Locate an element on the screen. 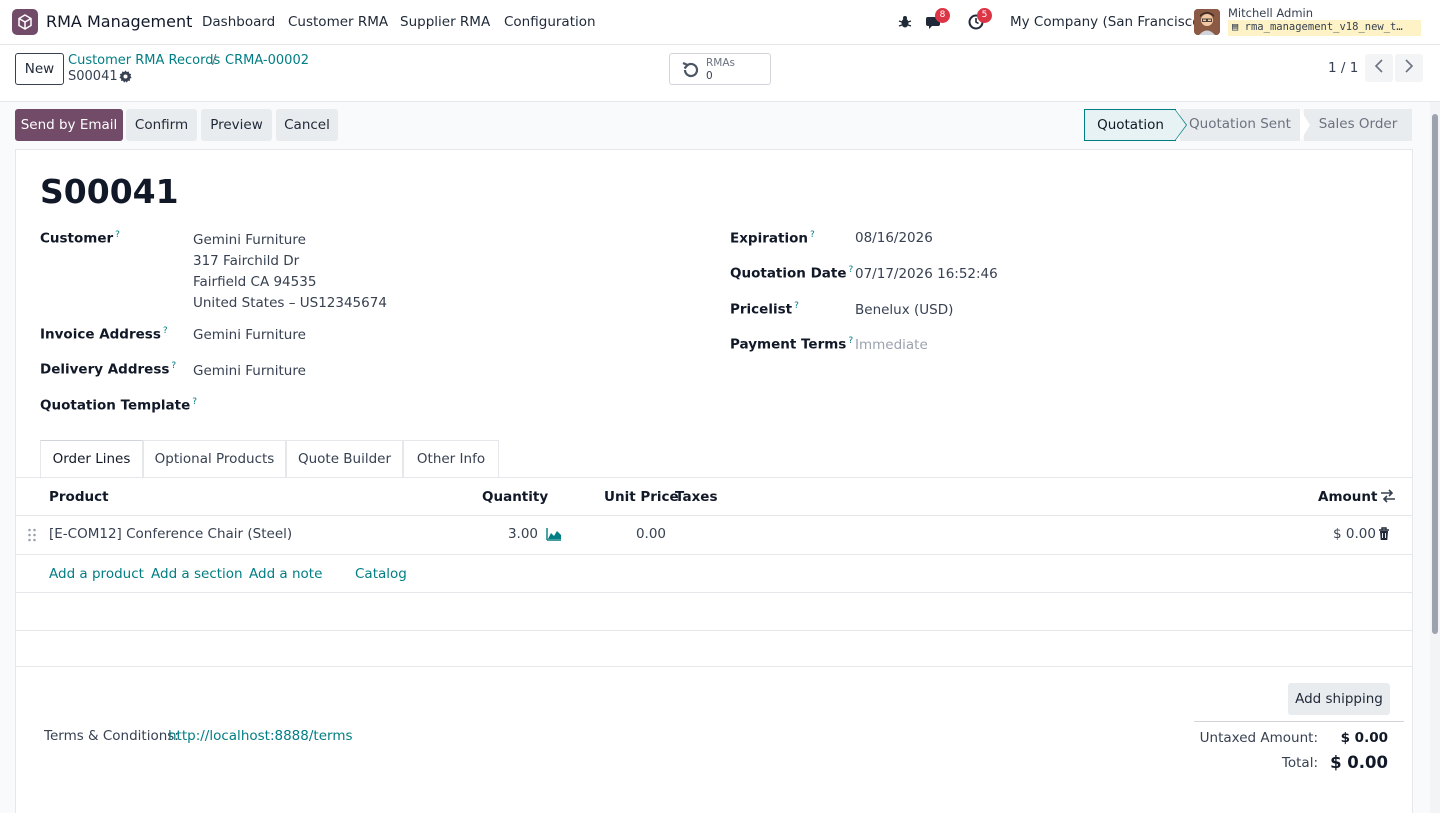  user-avatar is located at coordinates (1207, 22).